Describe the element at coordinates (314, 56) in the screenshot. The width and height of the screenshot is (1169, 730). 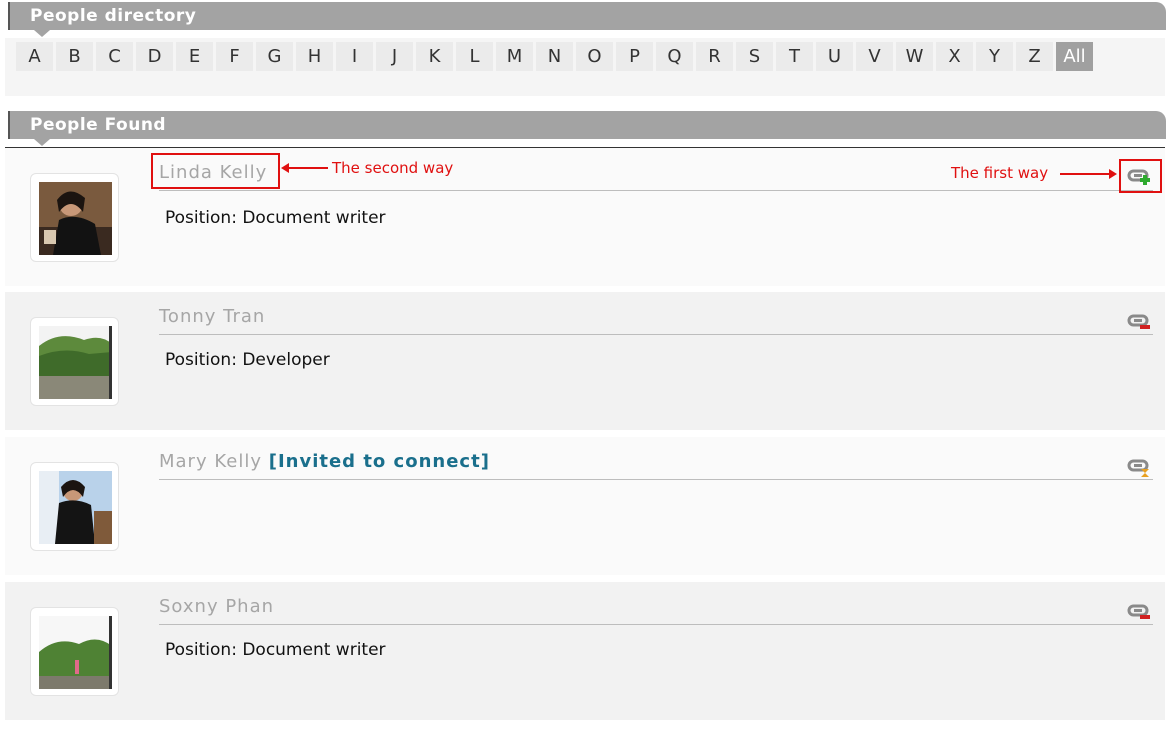
I see `letter-filter-h: H` at that location.